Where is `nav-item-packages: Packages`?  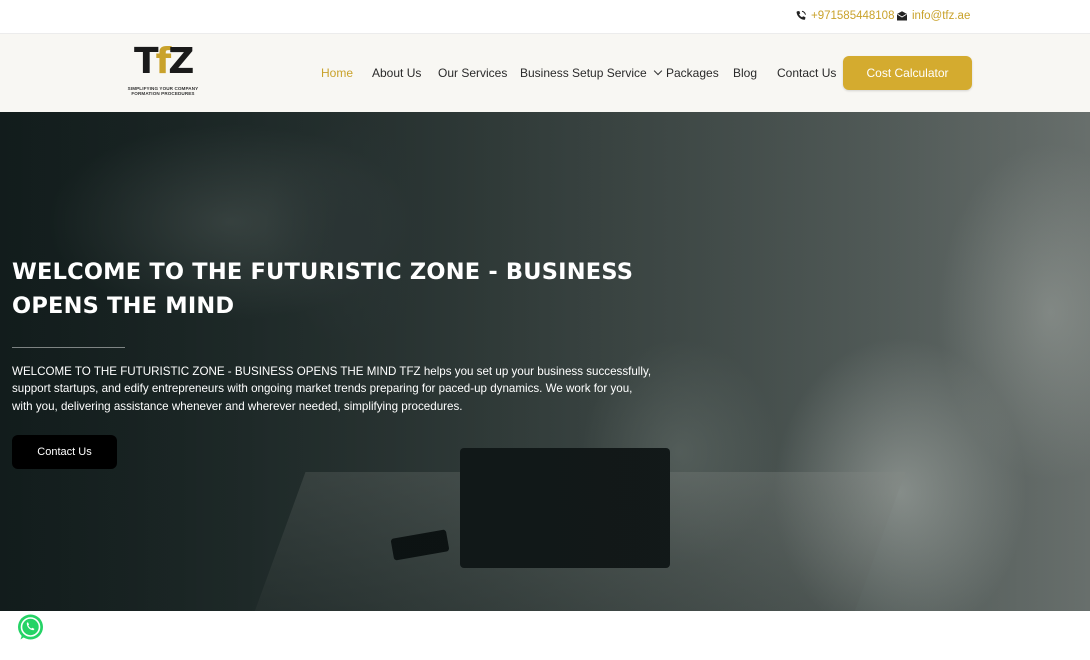 nav-item-packages: Packages is located at coordinates (692, 73).